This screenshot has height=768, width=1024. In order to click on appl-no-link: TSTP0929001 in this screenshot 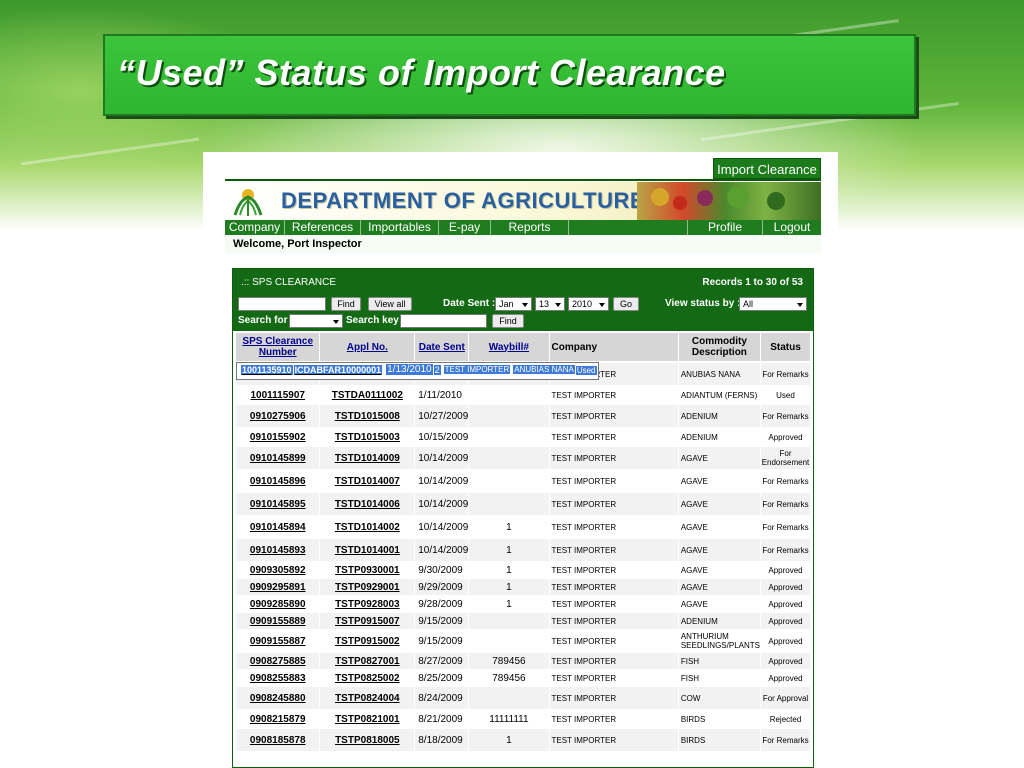, I will do `click(367, 587)`.